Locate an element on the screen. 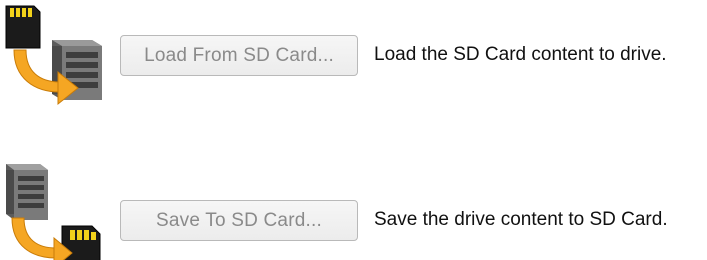  drive-to-sd-card-icon is located at coordinates (55, 210).